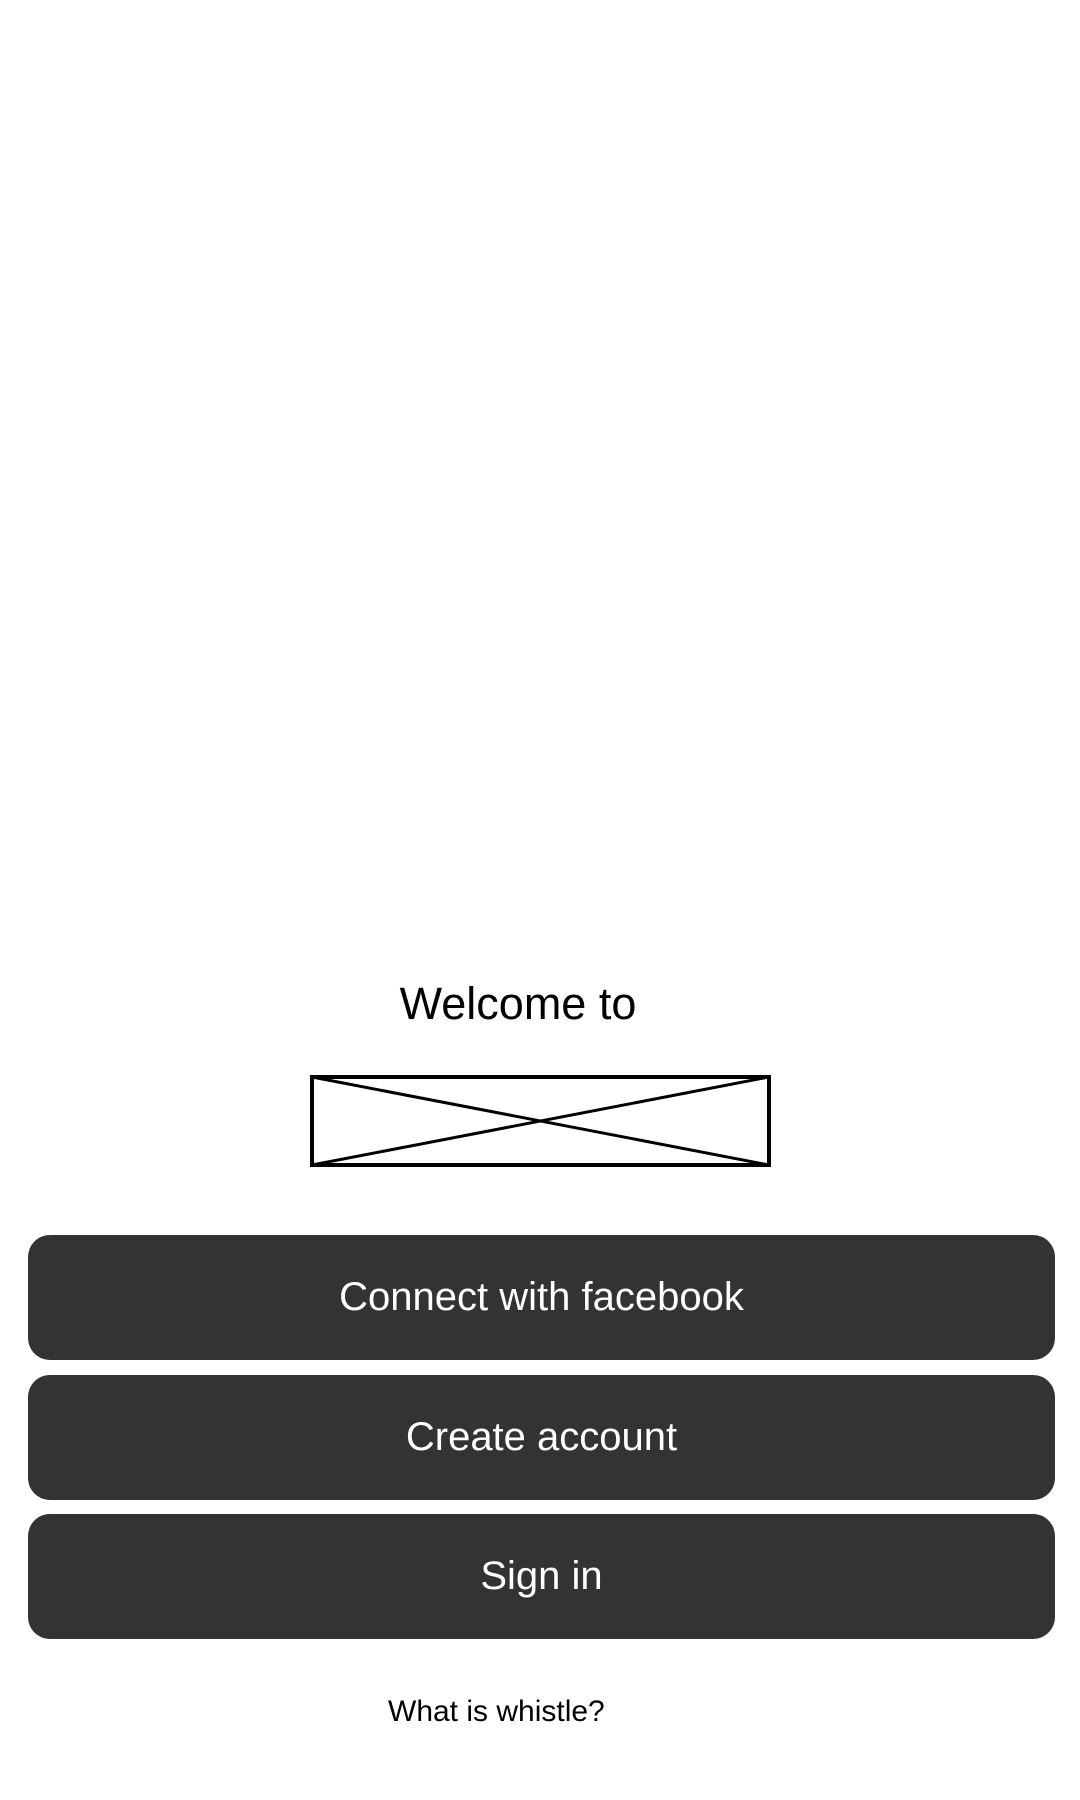 The width and height of the screenshot is (1080, 1800). What do you see at coordinates (541, 1576) in the screenshot?
I see `sign-in-button: Sign in` at bounding box center [541, 1576].